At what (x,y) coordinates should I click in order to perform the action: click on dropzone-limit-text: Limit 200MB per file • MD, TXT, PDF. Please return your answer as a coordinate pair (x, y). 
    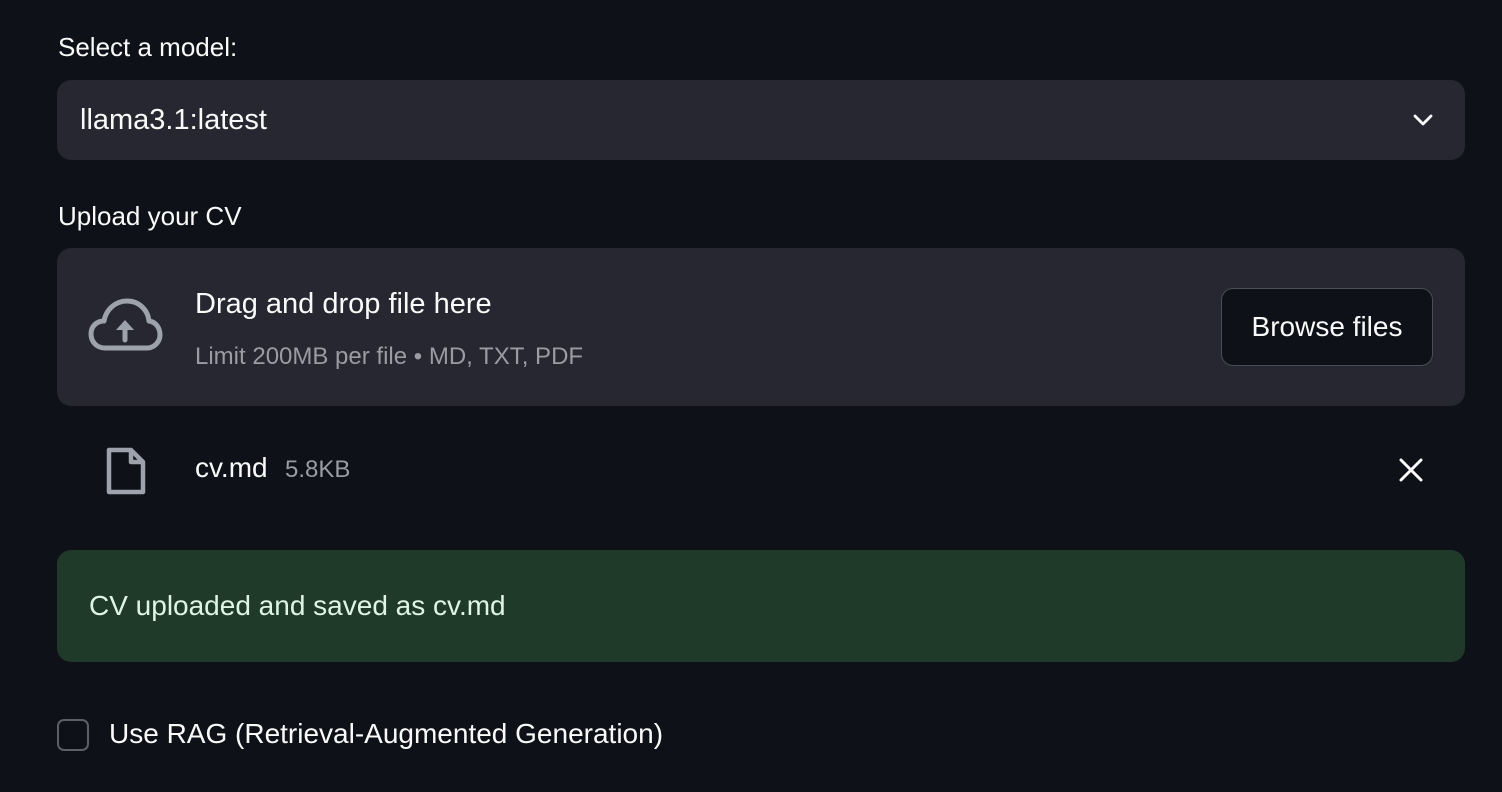
    Looking at the image, I should click on (389, 356).